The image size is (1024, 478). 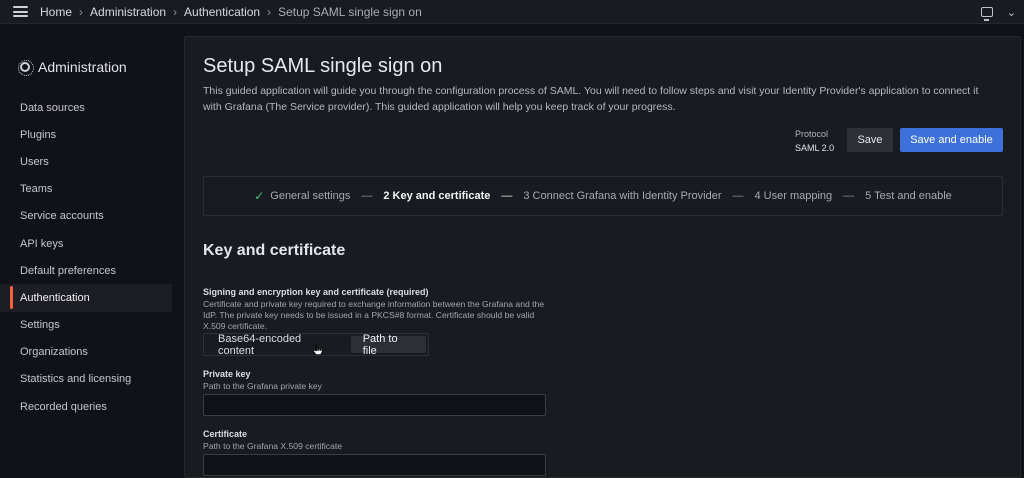 I want to click on hamburger-icon, so click(x=20, y=11).